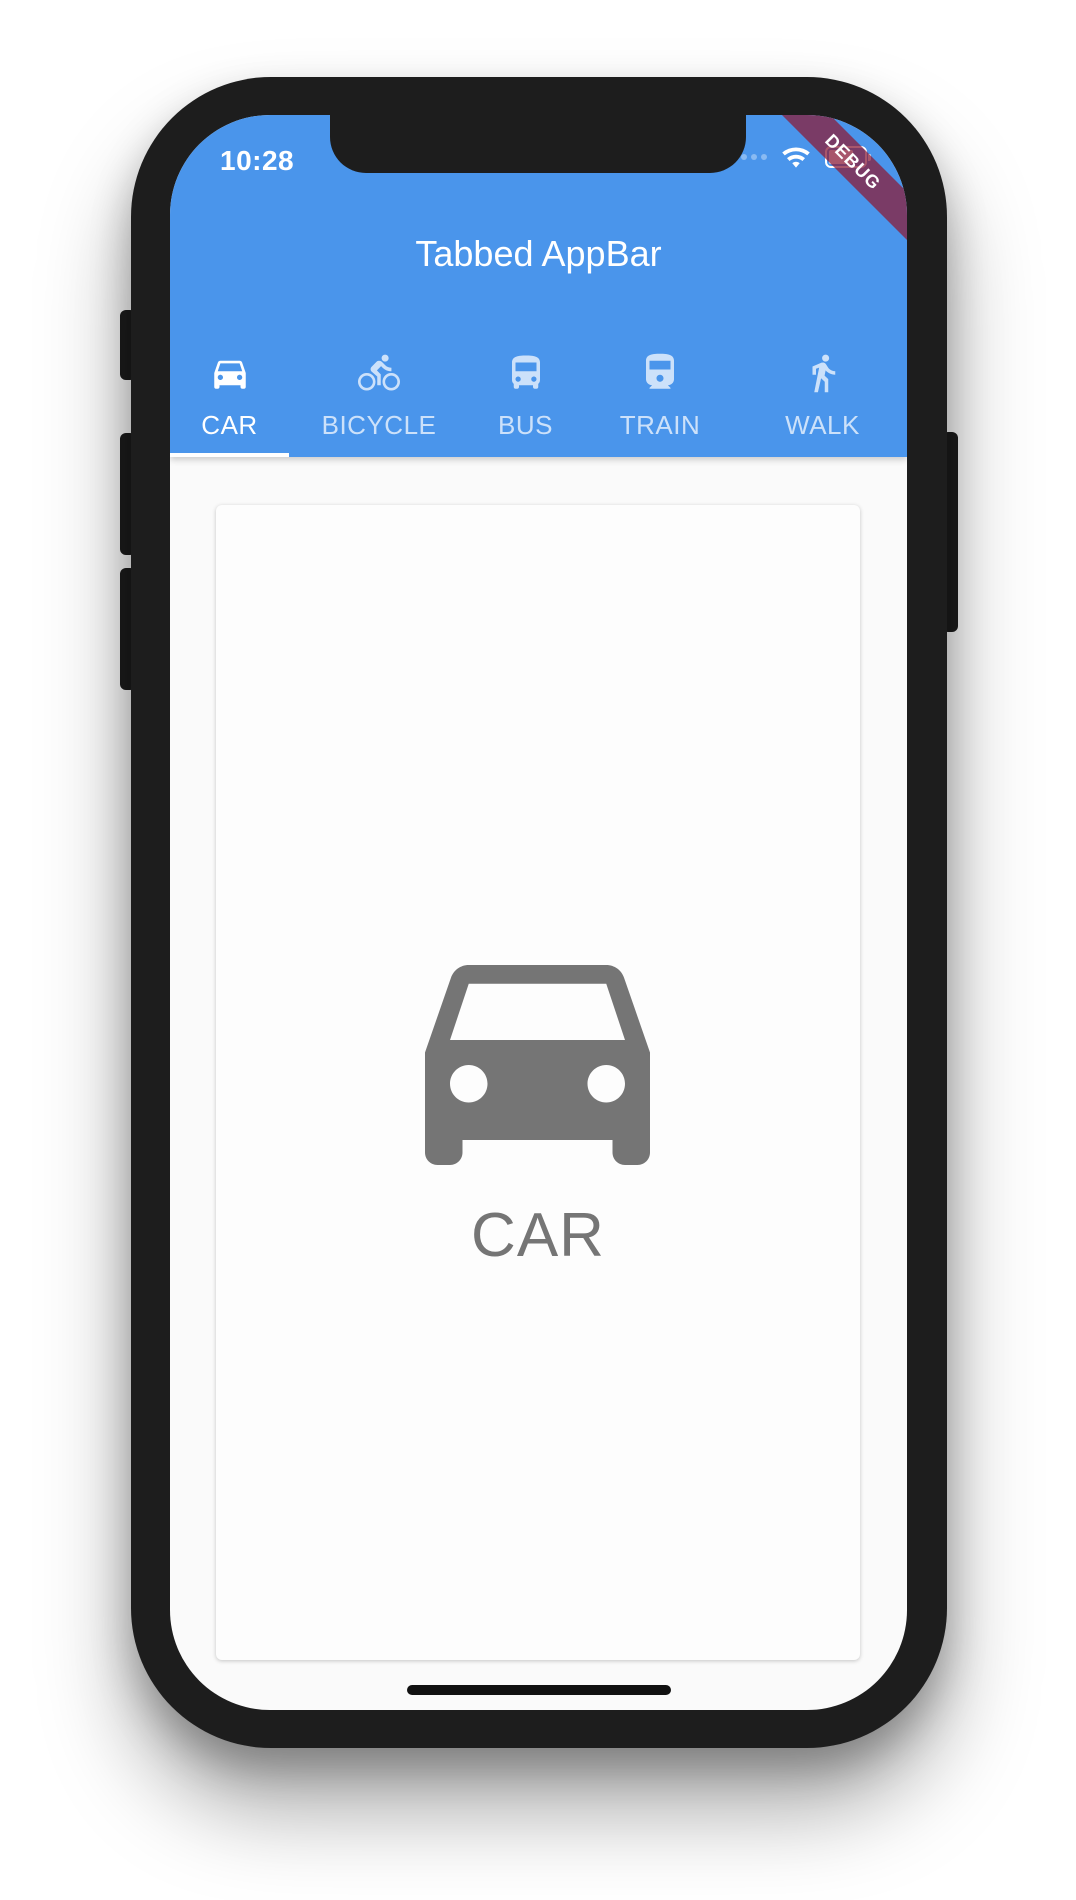 This screenshot has width=1076, height=1900. What do you see at coordinates (525, 393) in the screenshot?
I see `tab-bus: BUS` at bounding box center [525, 393].